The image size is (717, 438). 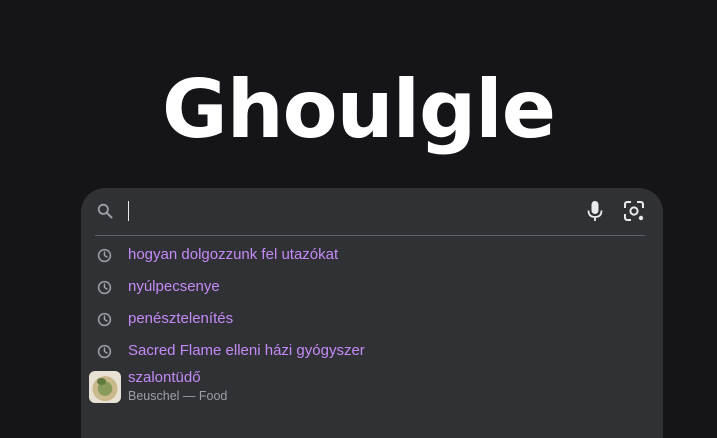 I want to click on suggestion-text: hogyan dolgozzunk fel utazókat, so click(x=233, y=254).